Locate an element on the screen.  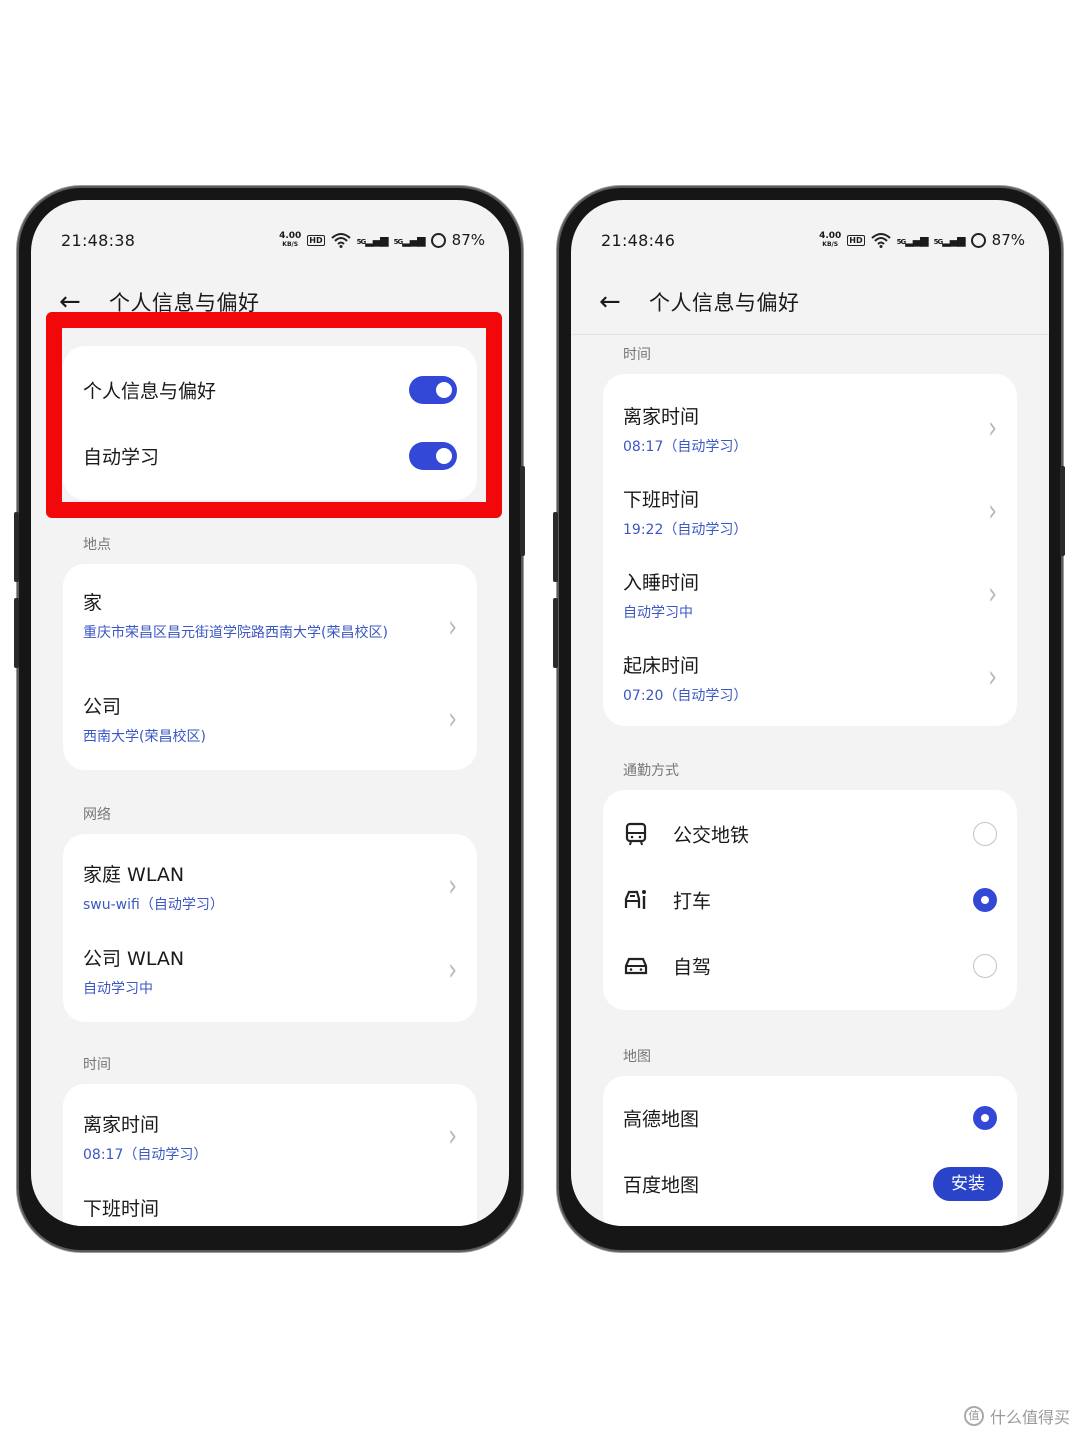
radio-drive is located at coordinates (985, 966).